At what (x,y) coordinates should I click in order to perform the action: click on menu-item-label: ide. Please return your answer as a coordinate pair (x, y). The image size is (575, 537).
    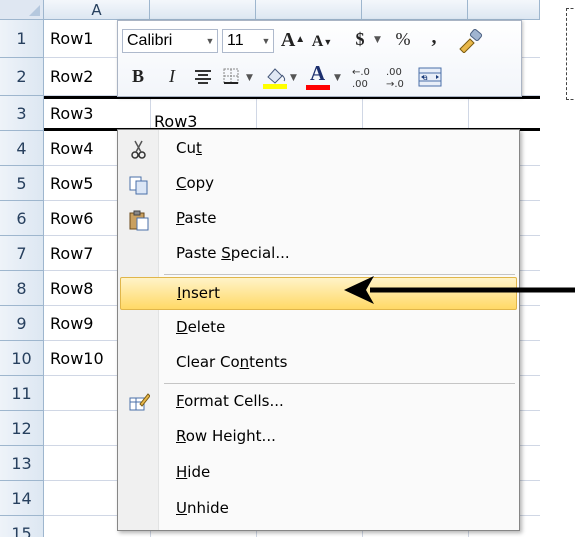
    Looking at the image, I should click on (199, 472).